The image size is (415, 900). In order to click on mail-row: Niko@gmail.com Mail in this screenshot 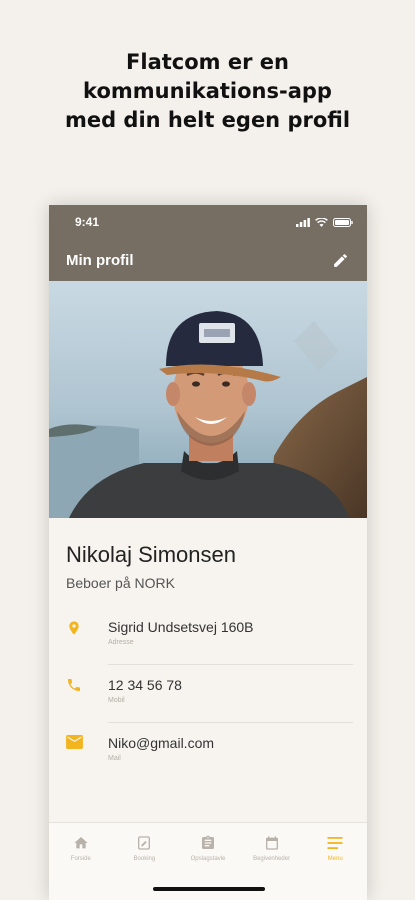, I will do `click(208, 752)`.